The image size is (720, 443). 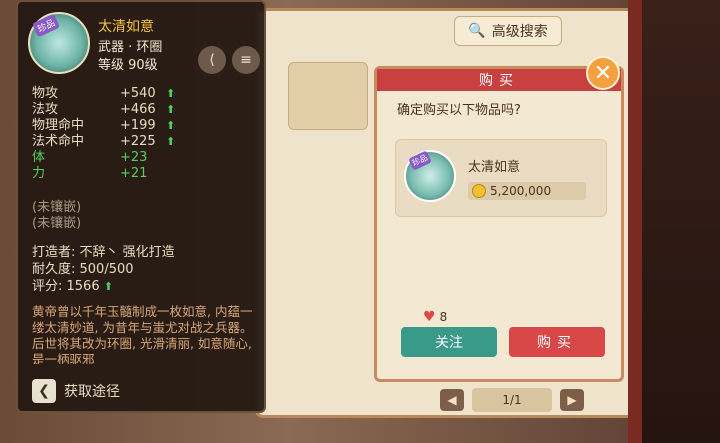 What do you see at coordinates (72, 286) in the screenshot?
I see `score-line: 评分: 1566 ⬆` at bounding box center [72, 286].